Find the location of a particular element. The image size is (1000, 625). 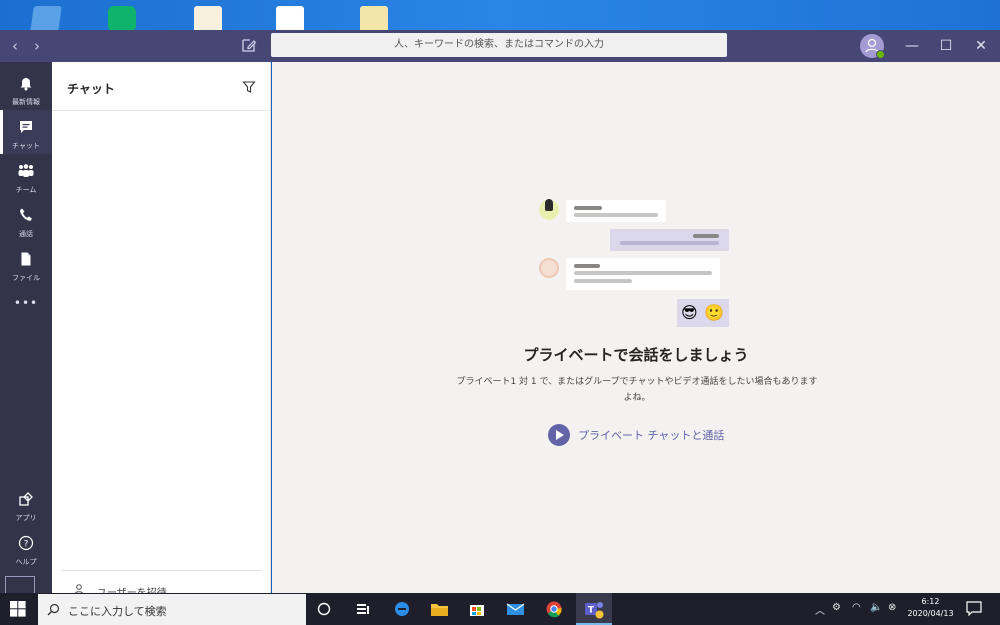

search-icon is located at coordinates (53, 609).